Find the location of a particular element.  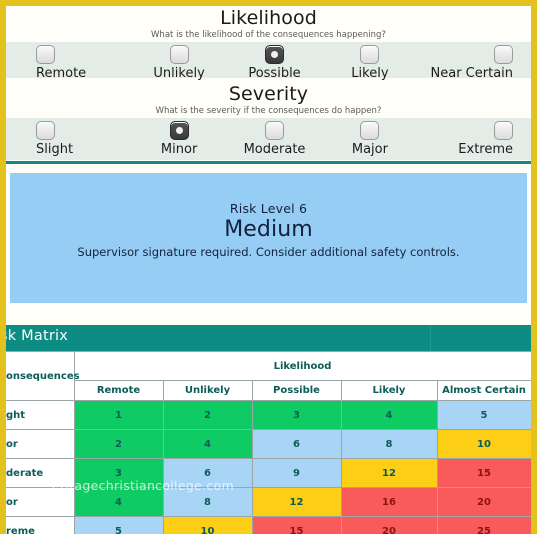

matrix-group-header-likelihood: Likelihood is located at coordinates (302, 366).